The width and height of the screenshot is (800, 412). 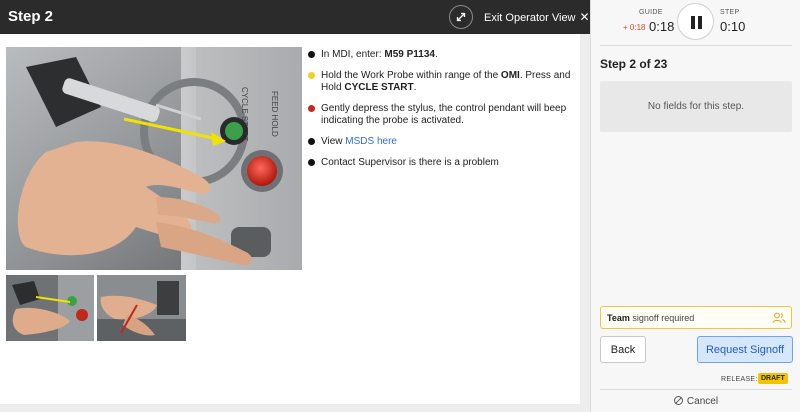 I want to click on signoff-type: Team, so click(x=618, y=318).